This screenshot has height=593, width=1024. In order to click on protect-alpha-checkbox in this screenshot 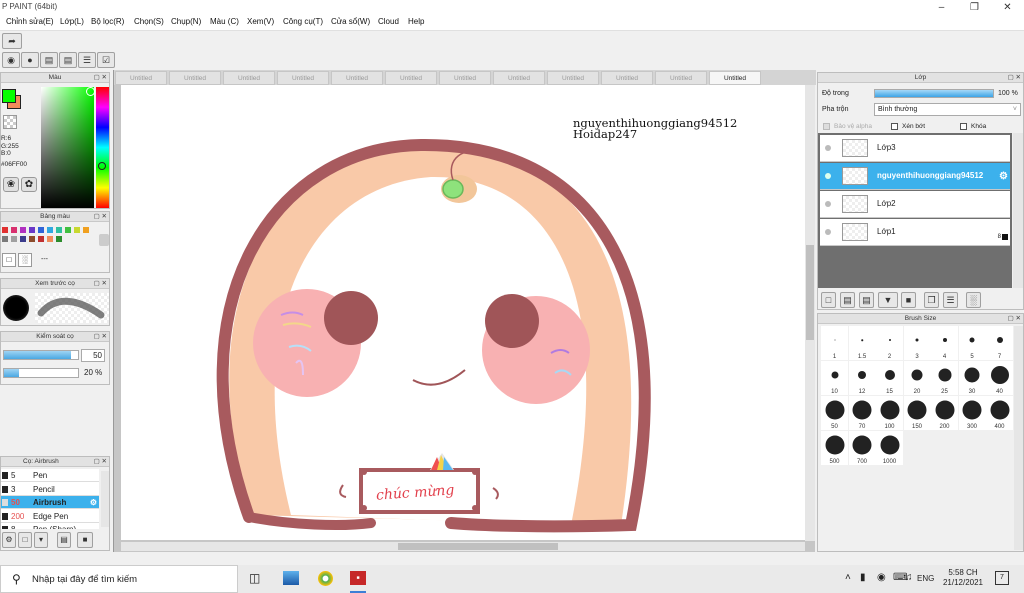, I will do `click(826, 126)`.